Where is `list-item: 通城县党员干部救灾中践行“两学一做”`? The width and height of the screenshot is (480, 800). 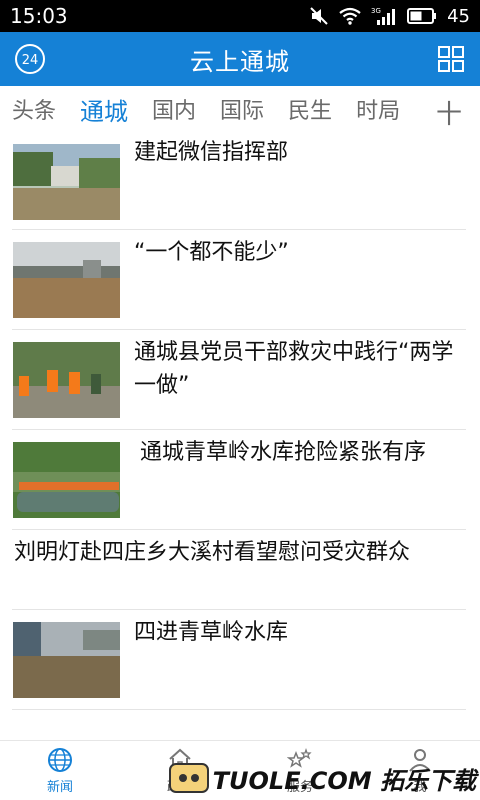 list-item: 通城县党员干部救灾中践行“两学一做” is located at coordinates (239, 380).